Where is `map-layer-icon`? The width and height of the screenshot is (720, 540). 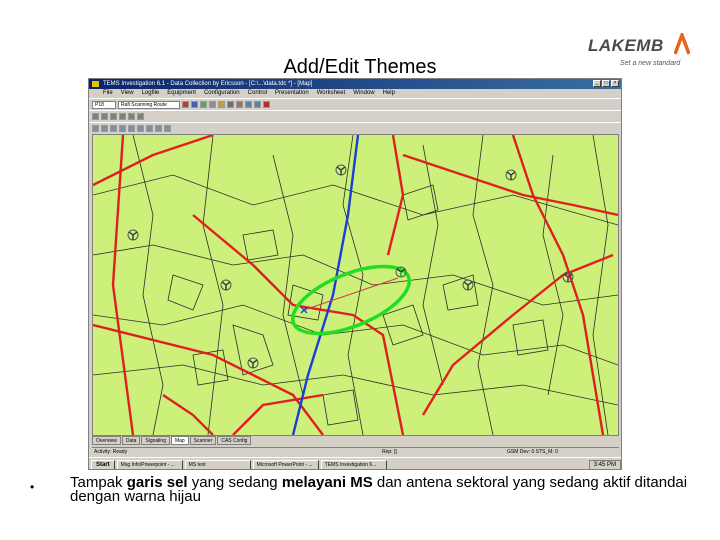 map-layer-icon is located at coordinates (95, 128).